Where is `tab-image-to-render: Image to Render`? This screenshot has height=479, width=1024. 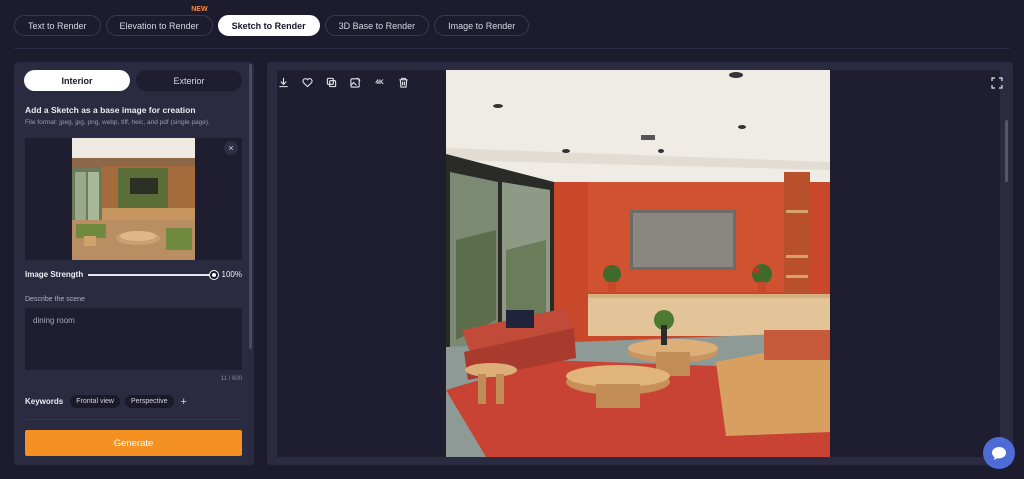 tab-image-to-render: Image to Render is located at coordinates (482, 25).